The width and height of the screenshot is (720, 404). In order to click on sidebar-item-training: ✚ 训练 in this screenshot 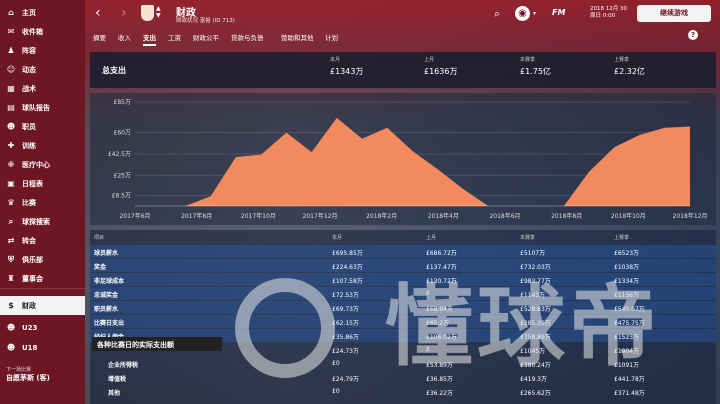, I will do `click(42, 145)`.